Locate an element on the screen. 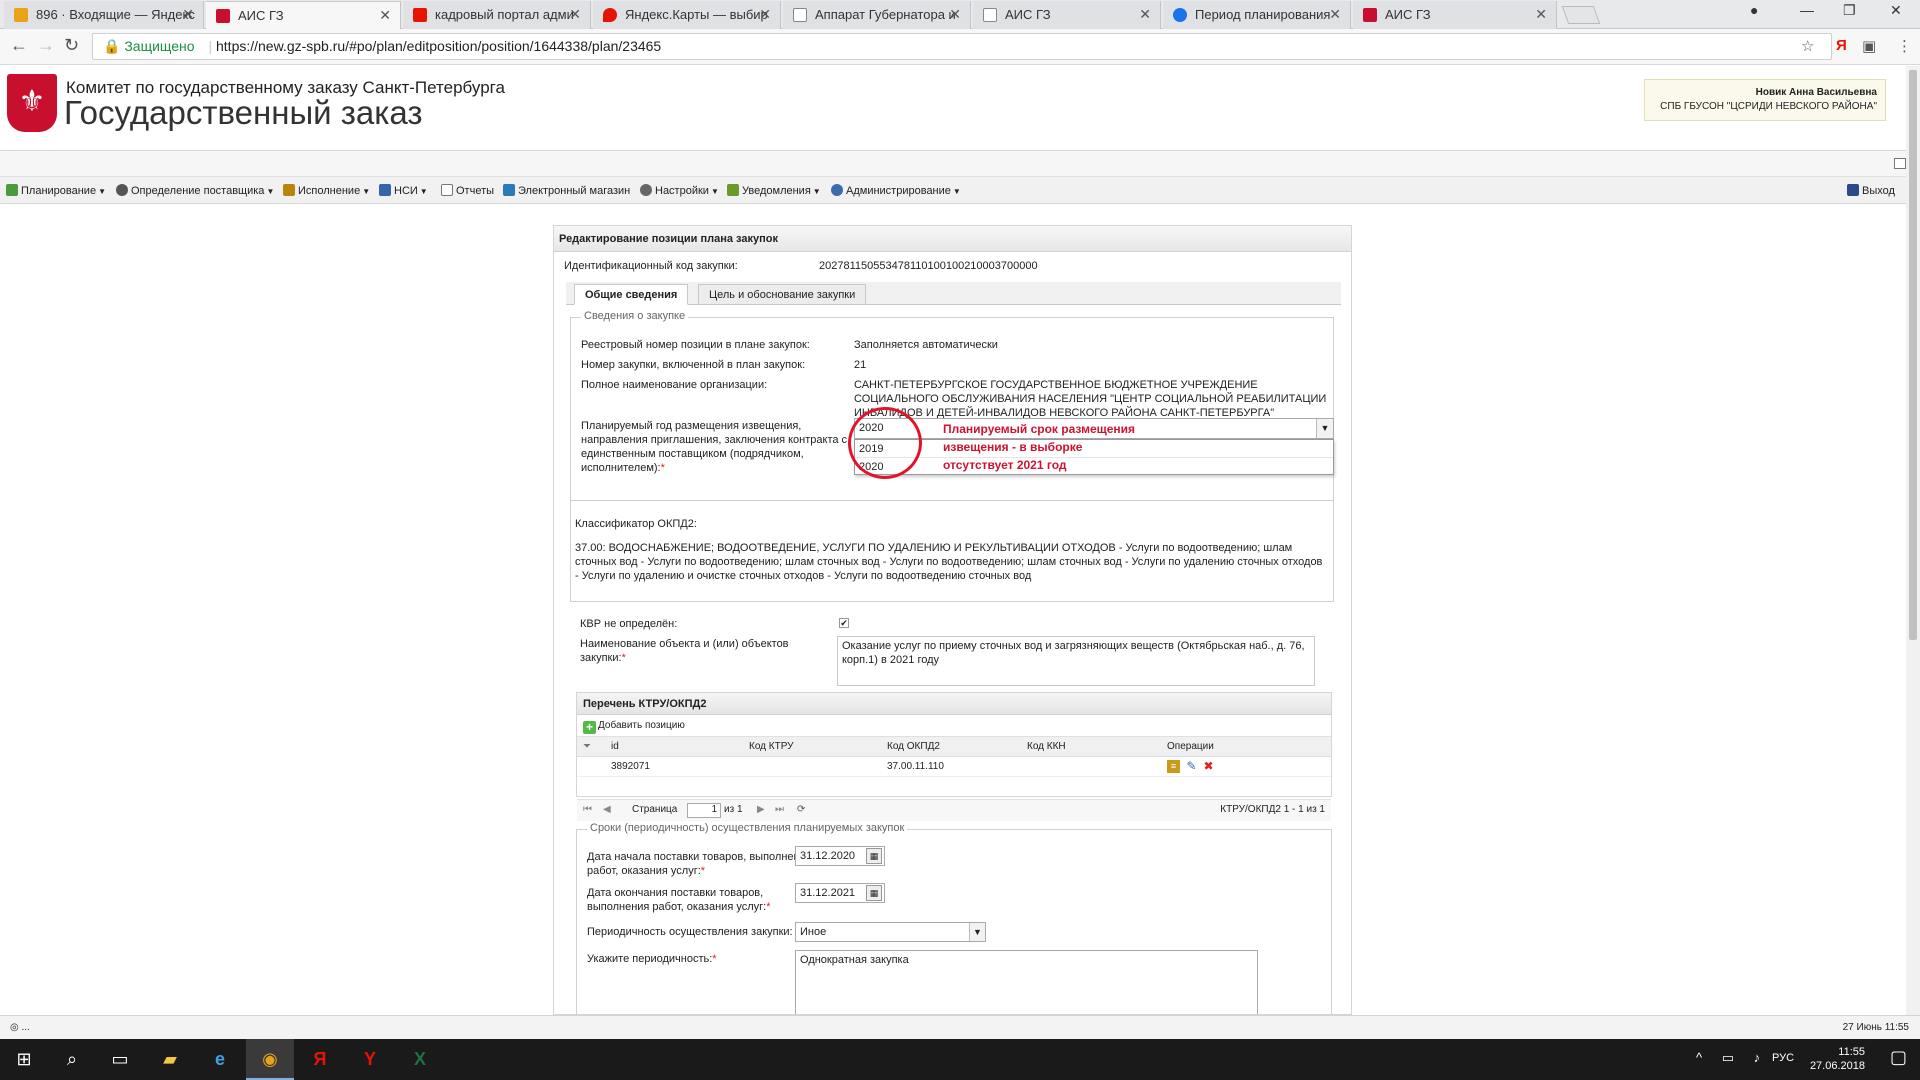 This screenshot has height=1080, width=1920. page-number-input: 1 is located at coordinates (704, 810).